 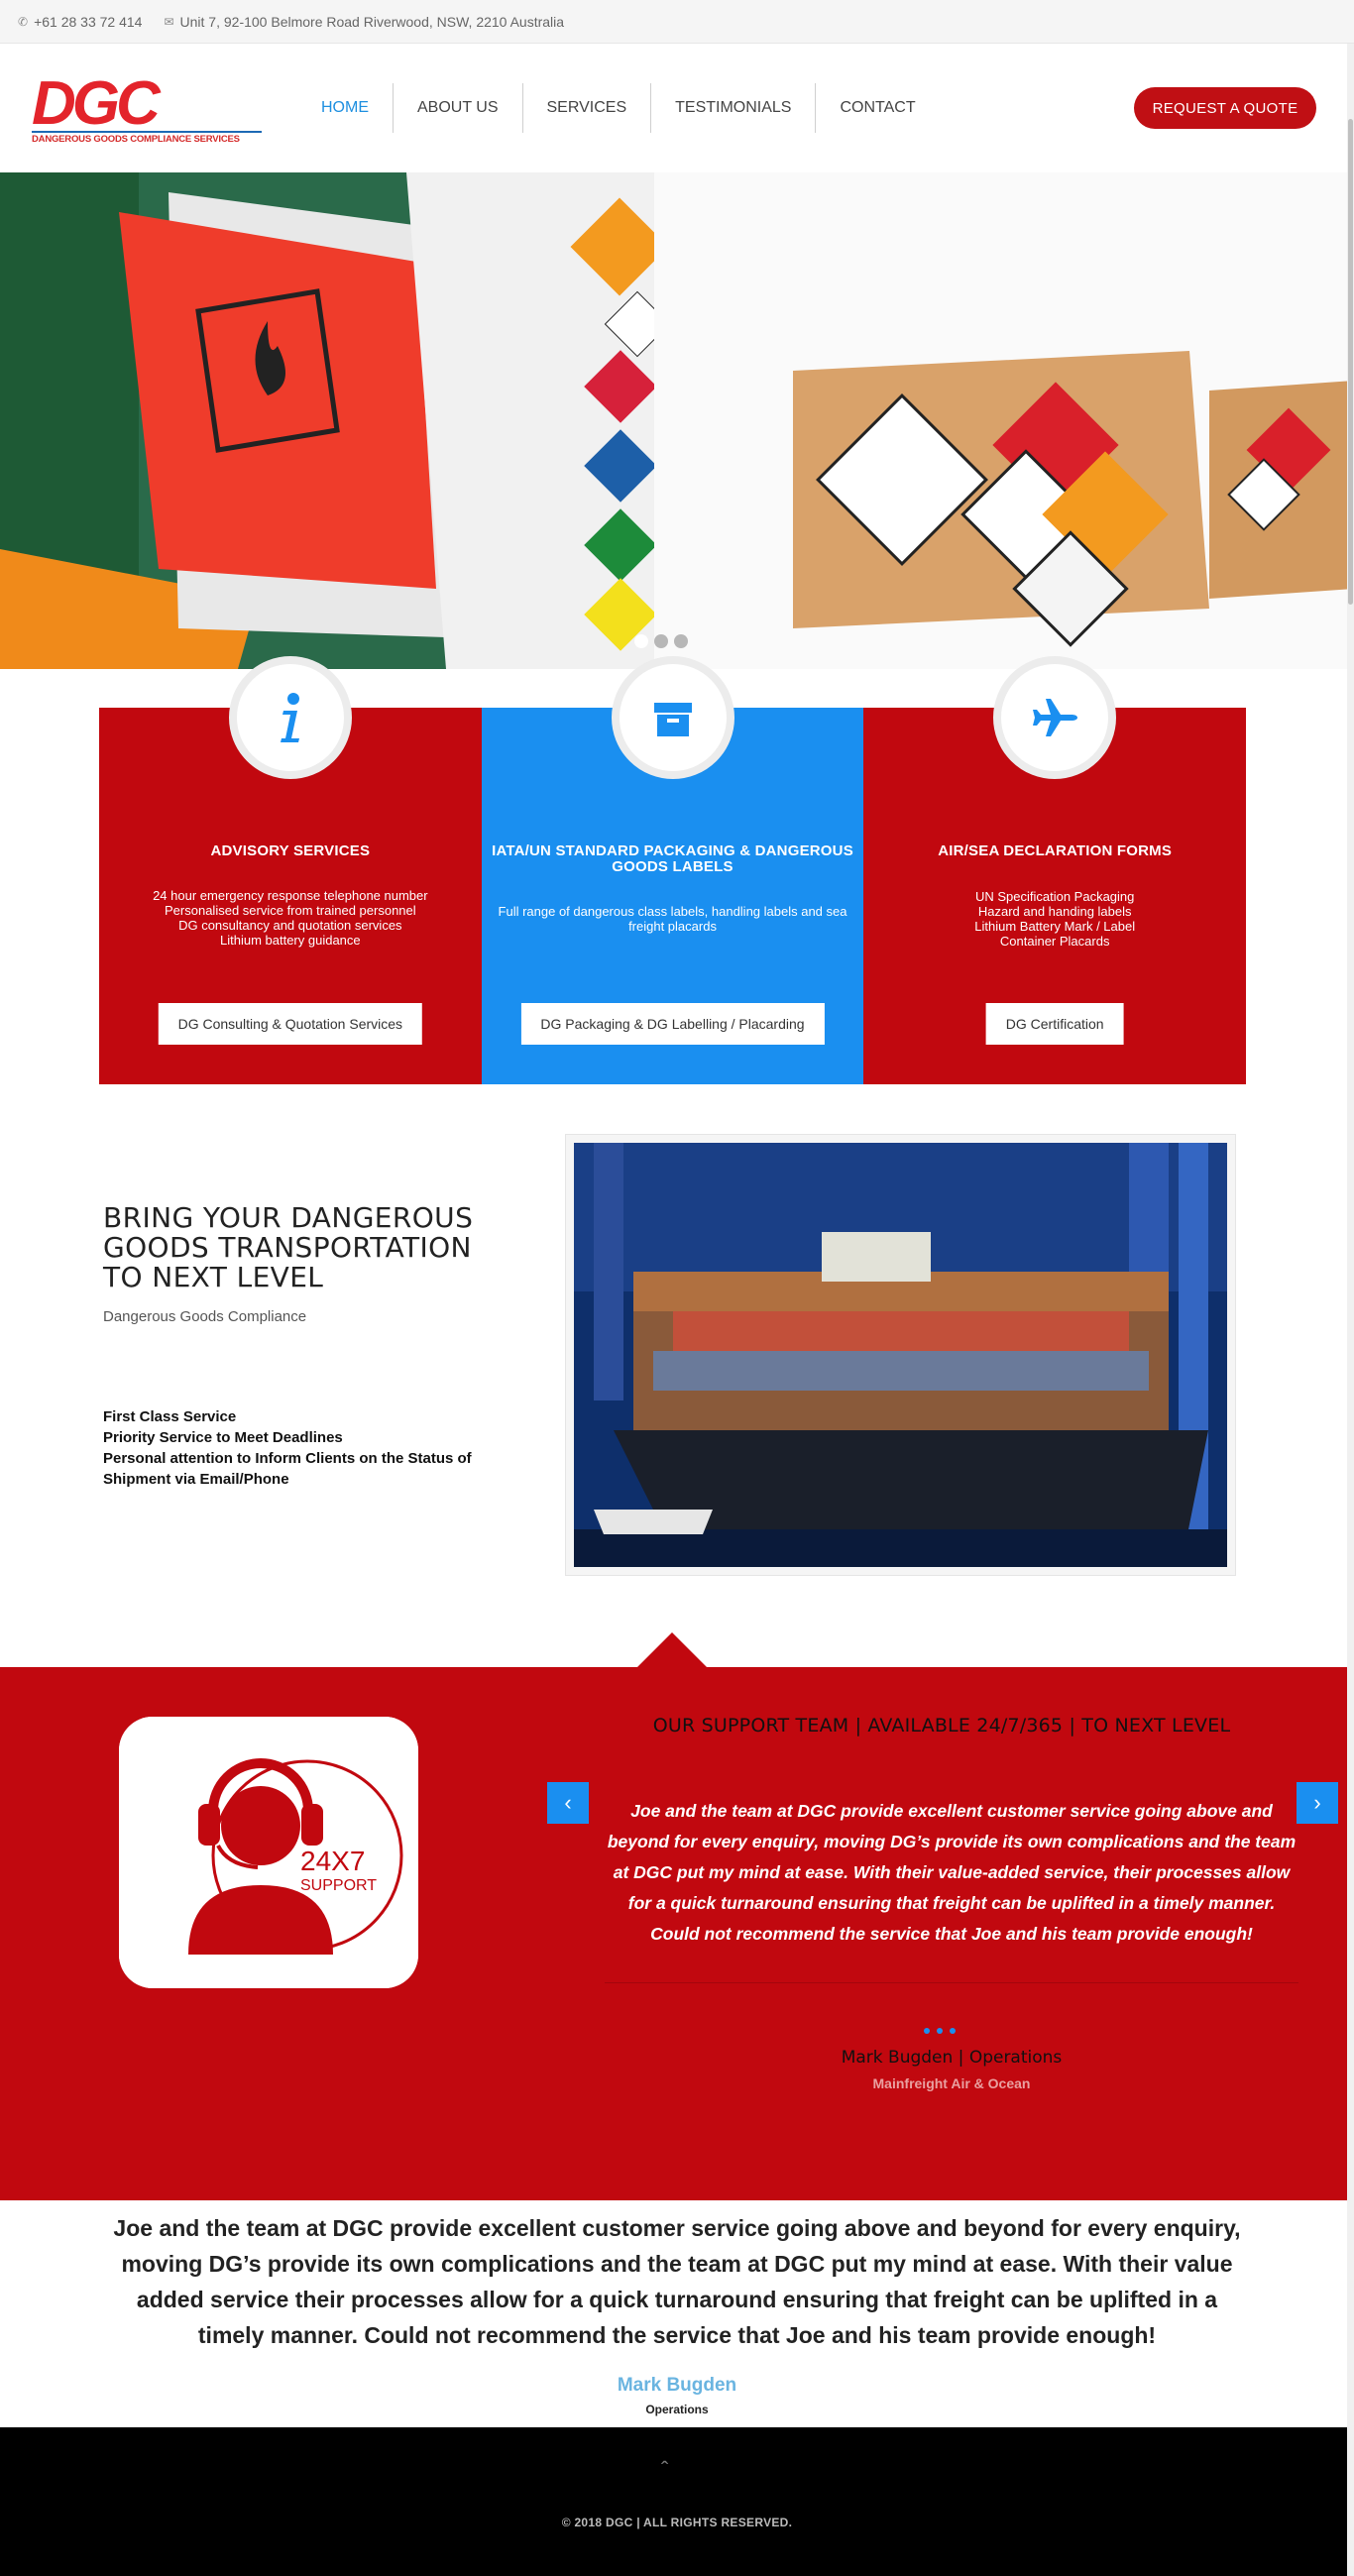 I want to click on cargo-ship-image, so click(x=900, y=1355).